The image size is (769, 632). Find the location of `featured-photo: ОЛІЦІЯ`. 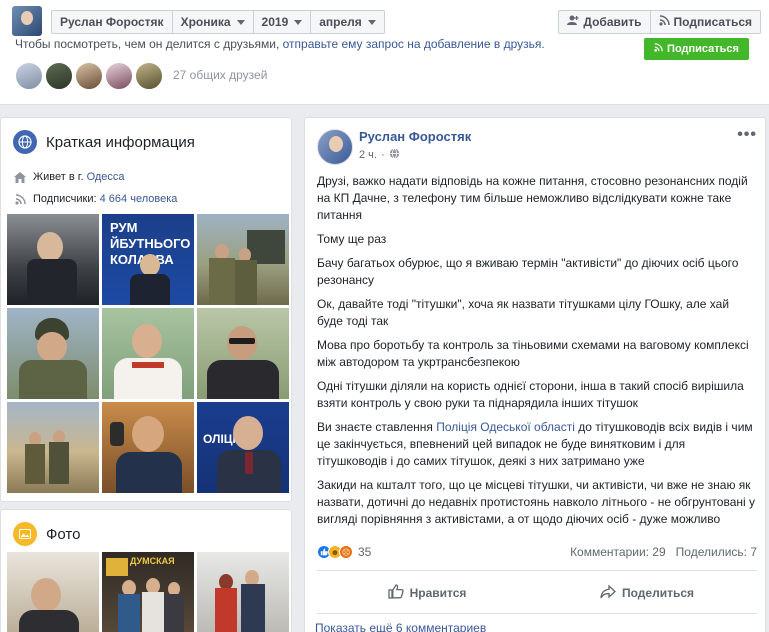

featured-photo: ОЛІЦІЯ is located at coordinates (243, 447).